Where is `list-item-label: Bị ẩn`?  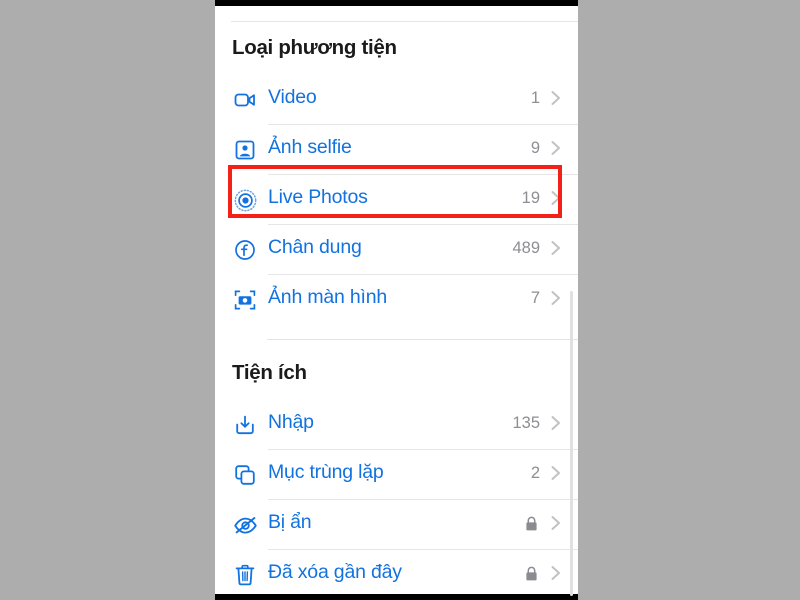 list-item-label: Bị ẩn is located at coordinates (290, 522).